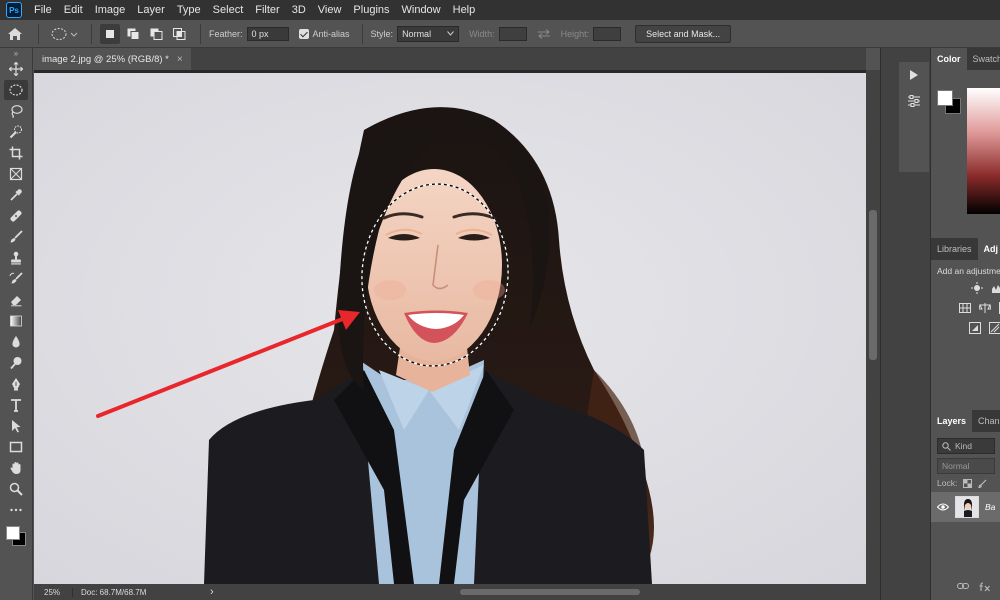  What do you see at coordinates (16, 468) in the screenshot?
I see `hand-icon` at bounding box center [16, 468].